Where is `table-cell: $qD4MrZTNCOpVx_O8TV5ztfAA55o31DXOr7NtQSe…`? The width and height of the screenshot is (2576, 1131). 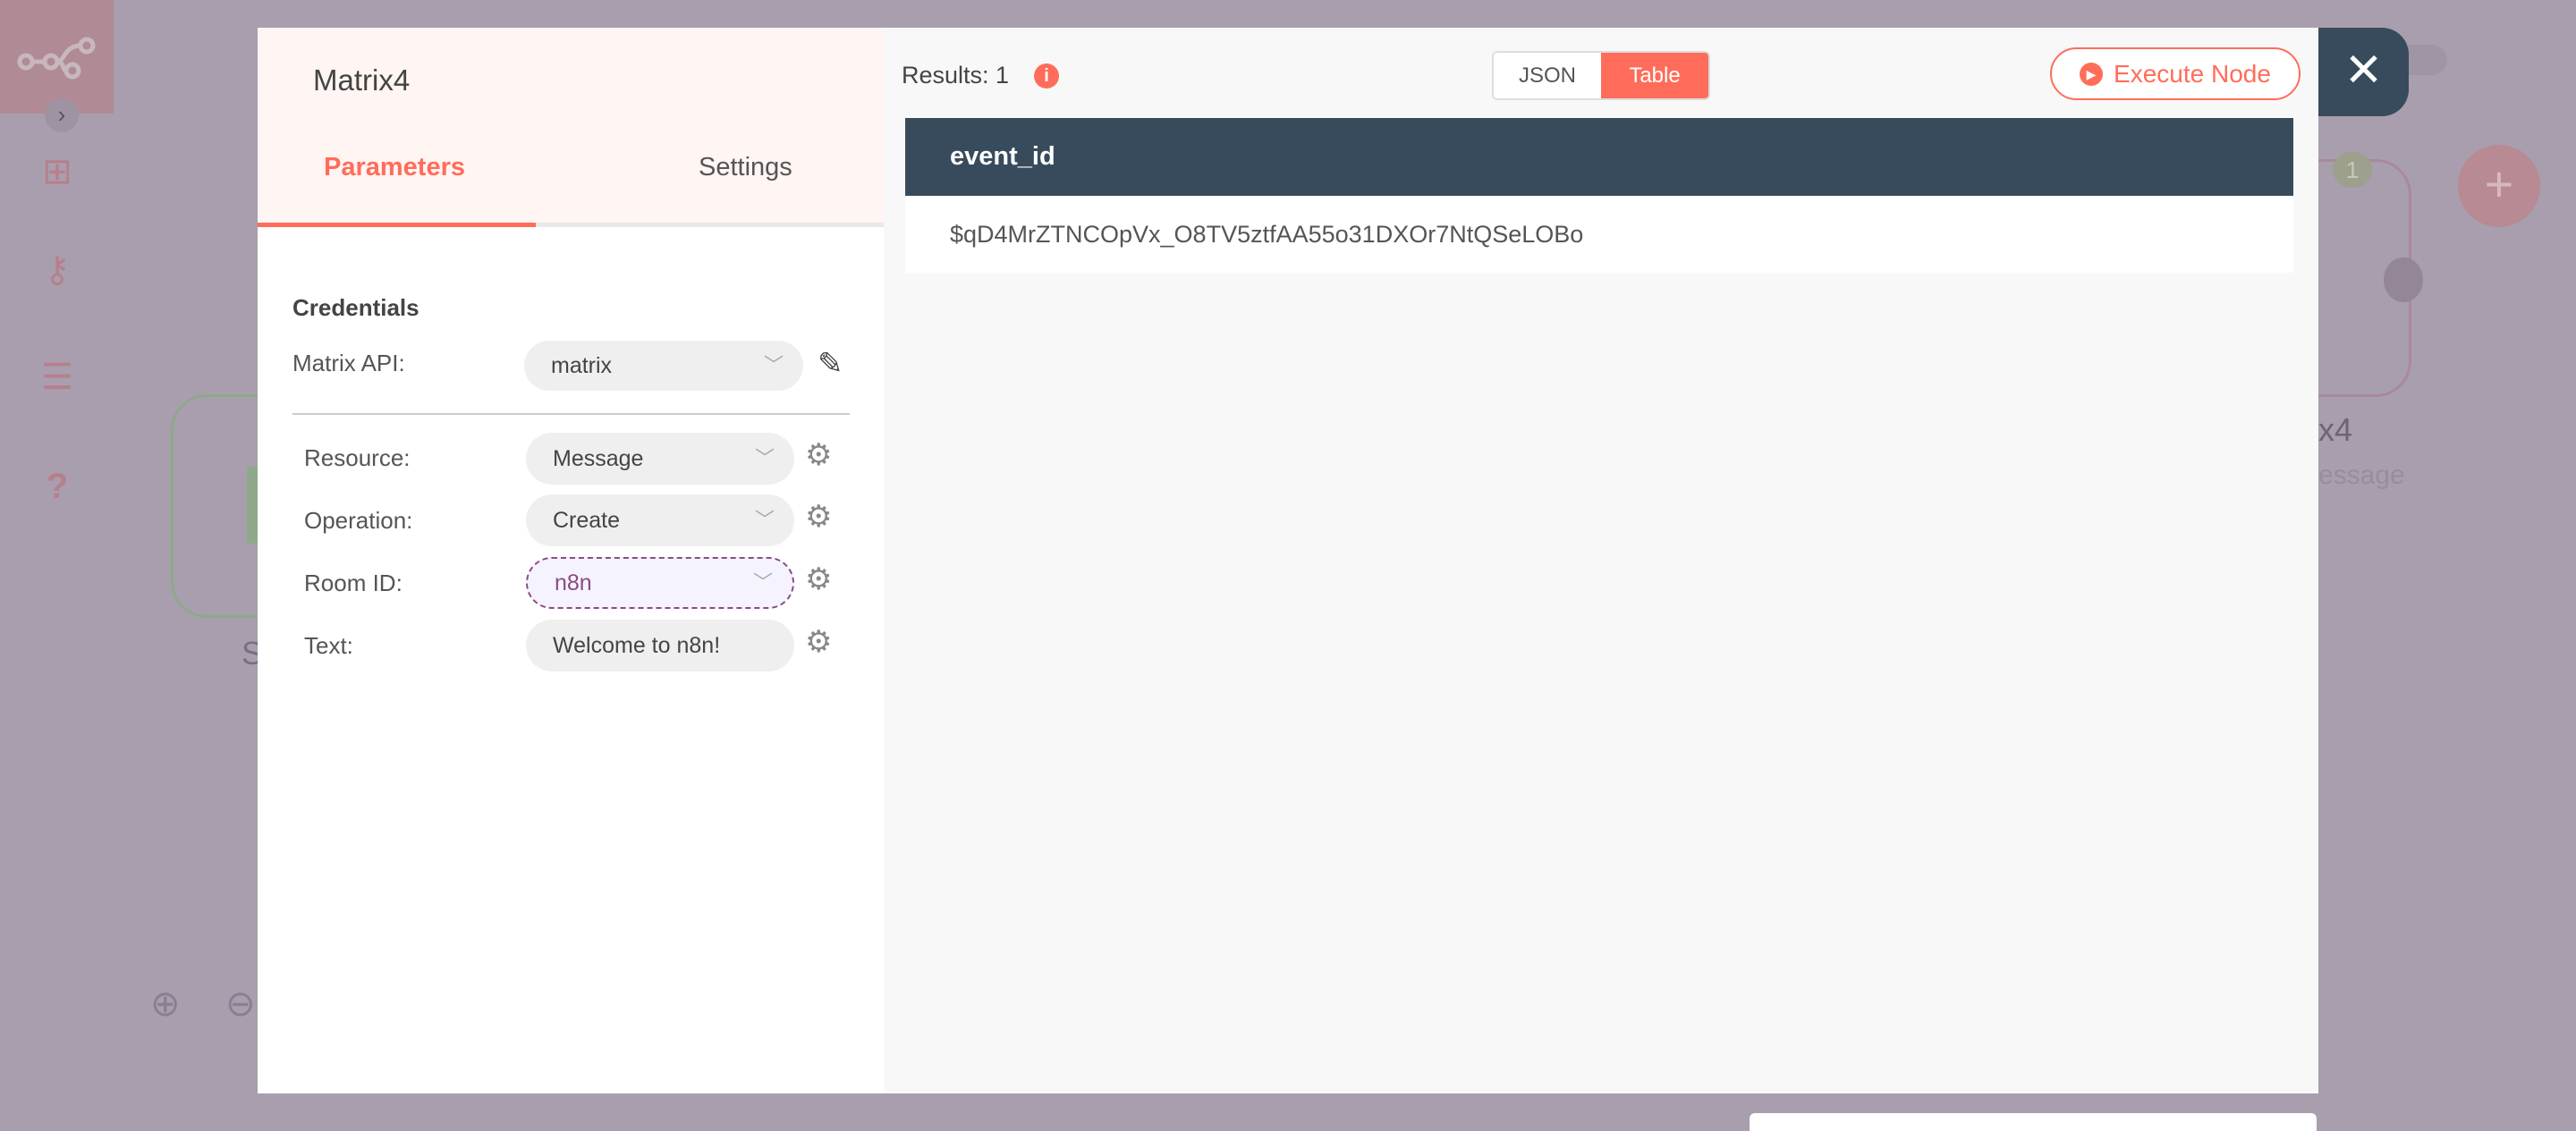 table-cell: $qD4MrZTNCOpVx_O8TV5ztfAA55o31DXOr7NtQSe… is located at coordinates (1599, 234).